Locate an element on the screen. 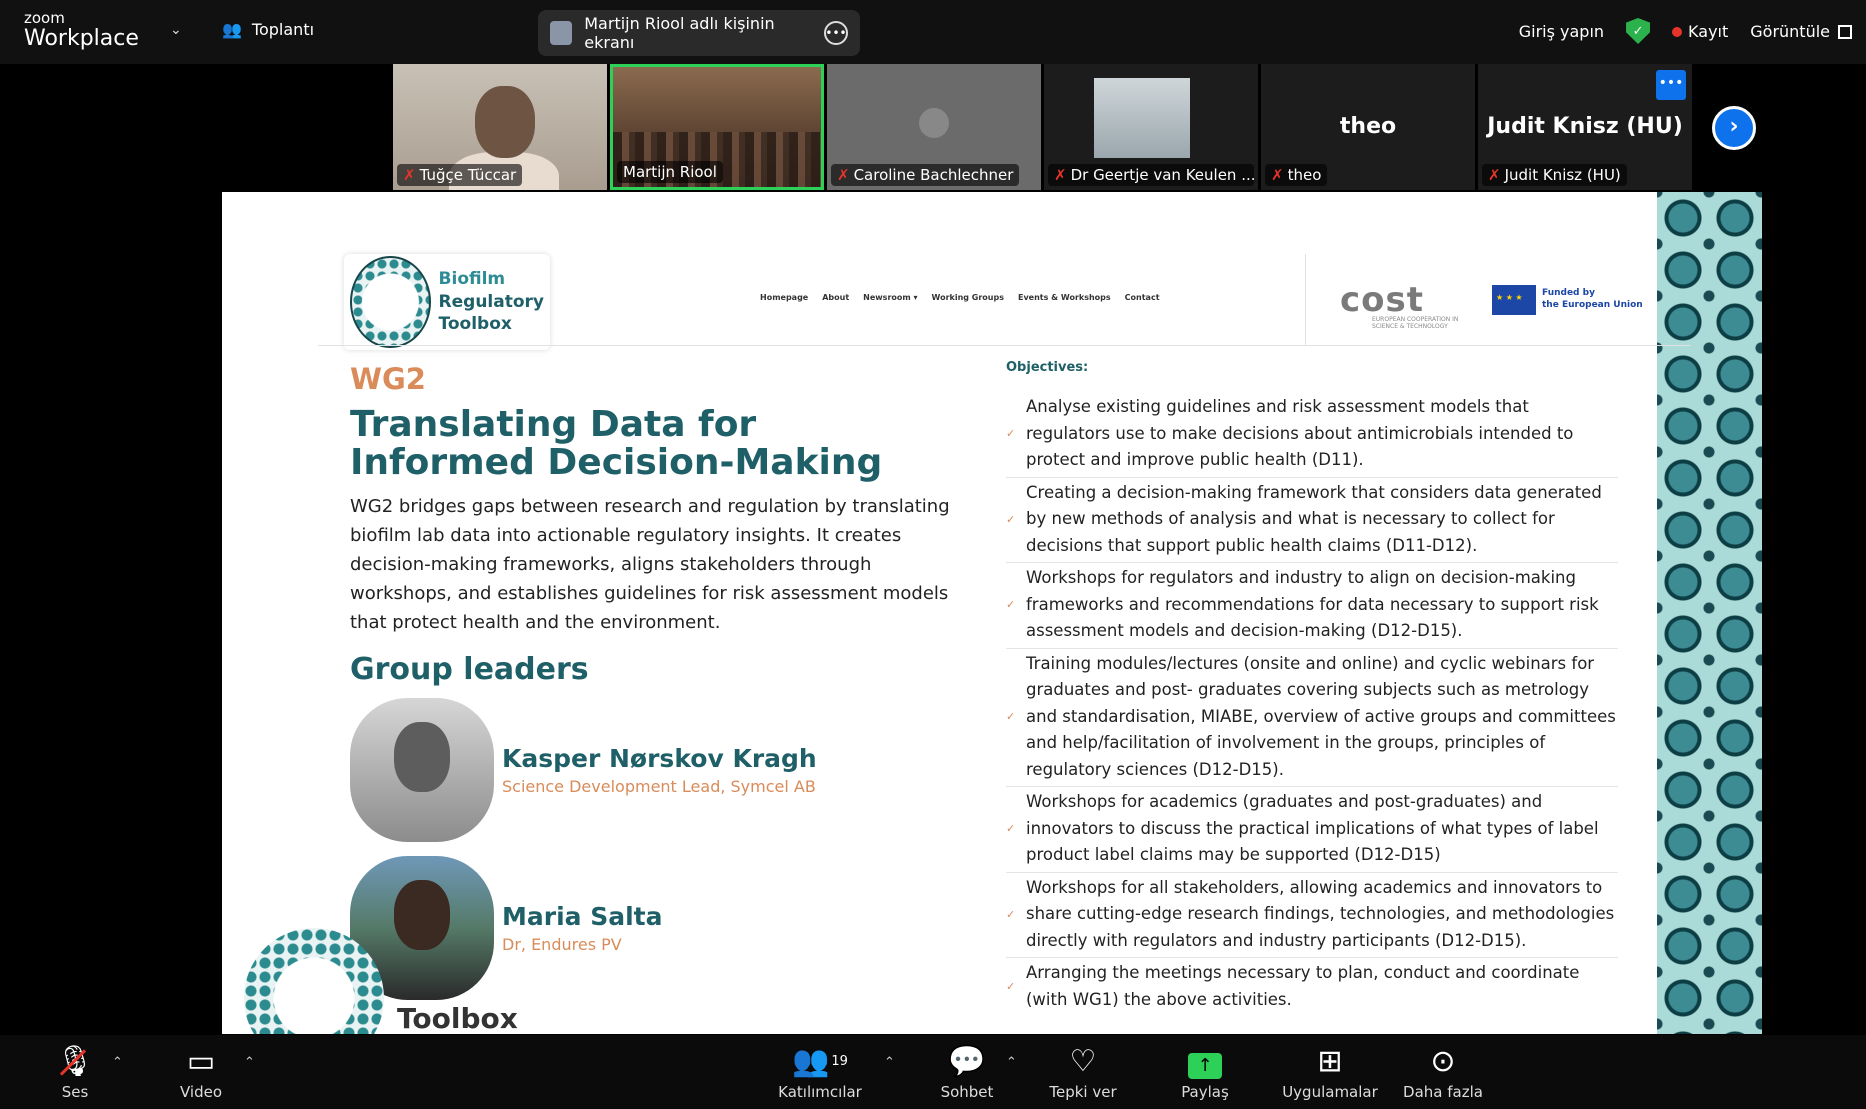  heart-icon: ♡ is located at coordinates (1083, 1061).